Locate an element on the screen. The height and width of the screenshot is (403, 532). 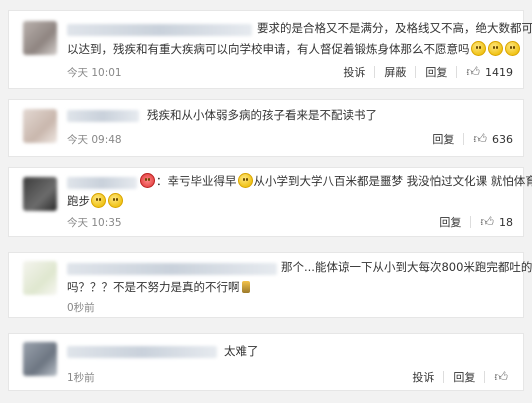
comment-text: 太难了 is located at coordinates (241, 351).